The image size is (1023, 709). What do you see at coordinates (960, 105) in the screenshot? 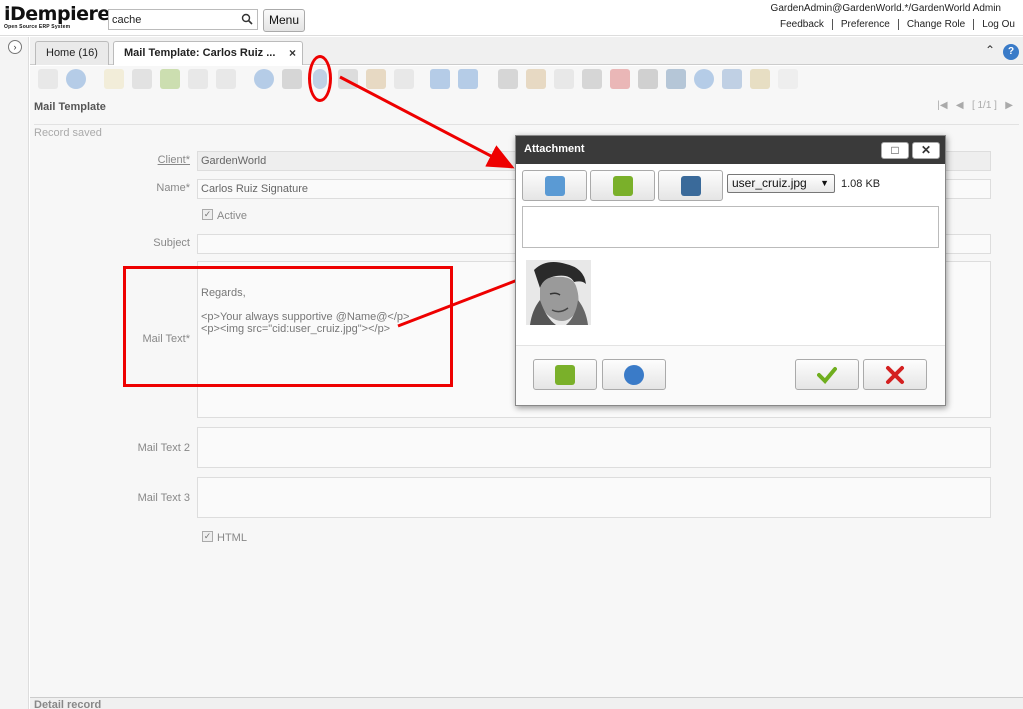
I see `prev-page-icon: ◀` at bounding box center [960, 105].